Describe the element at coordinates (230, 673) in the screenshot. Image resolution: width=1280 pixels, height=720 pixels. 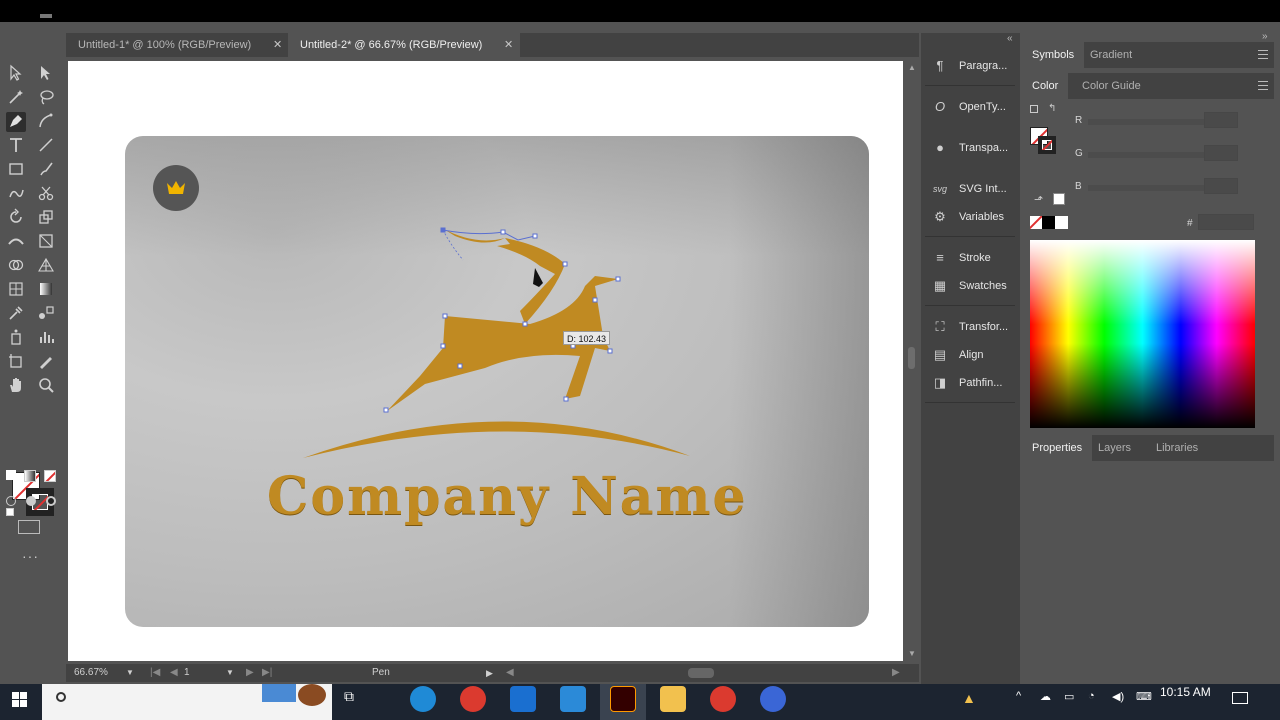
I see `artboard-dropdown-icon: ▼` at that location.